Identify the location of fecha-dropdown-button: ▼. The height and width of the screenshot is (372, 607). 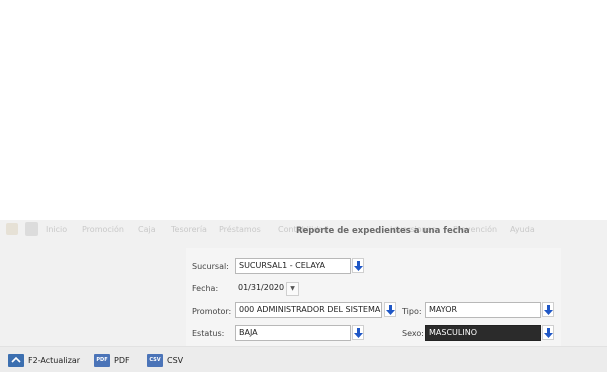
(292, 289).